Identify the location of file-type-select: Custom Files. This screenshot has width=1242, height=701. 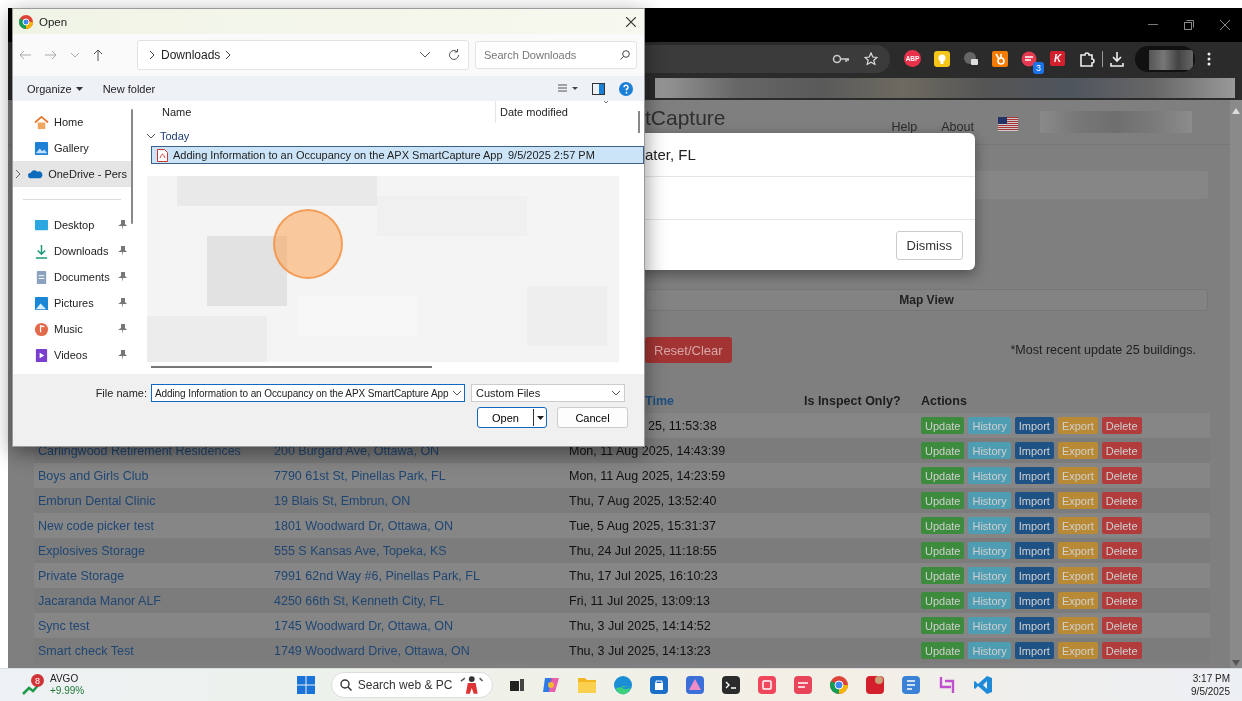
(548, 393).